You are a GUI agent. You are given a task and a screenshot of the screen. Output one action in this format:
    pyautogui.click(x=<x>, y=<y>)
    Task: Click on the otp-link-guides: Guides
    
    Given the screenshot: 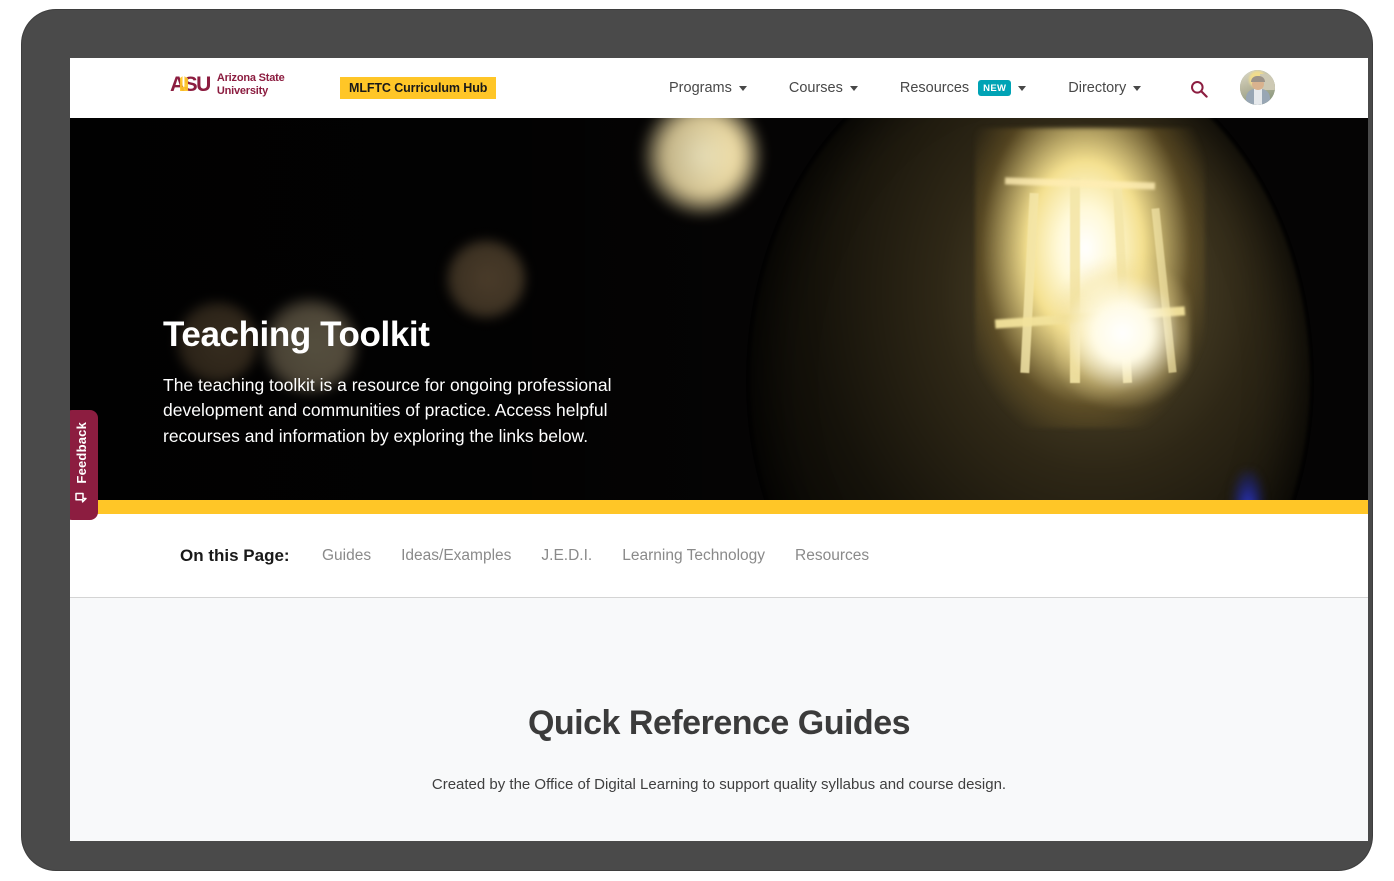 What is the action you would take?
    pyautogui.click(x=346, y=556)
    